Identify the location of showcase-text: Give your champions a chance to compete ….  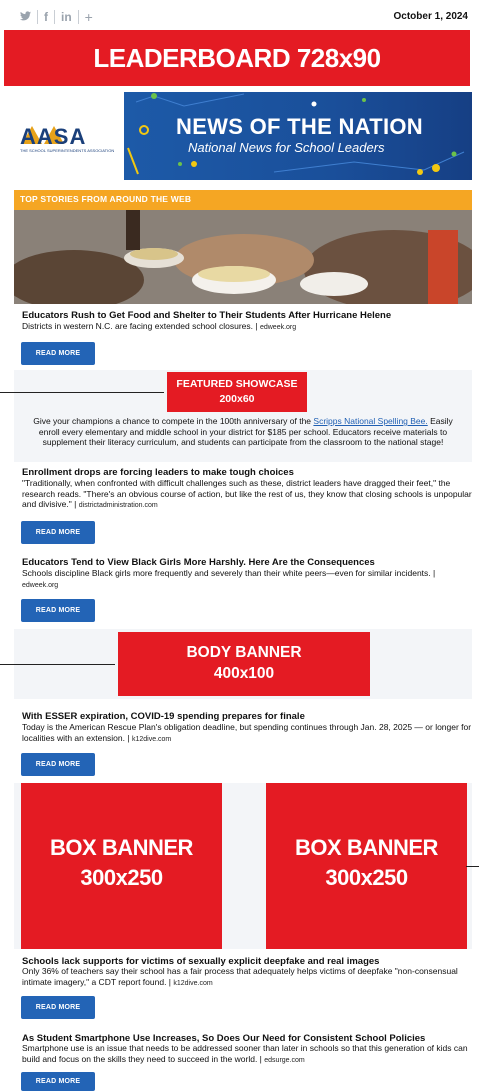
(243, 432).